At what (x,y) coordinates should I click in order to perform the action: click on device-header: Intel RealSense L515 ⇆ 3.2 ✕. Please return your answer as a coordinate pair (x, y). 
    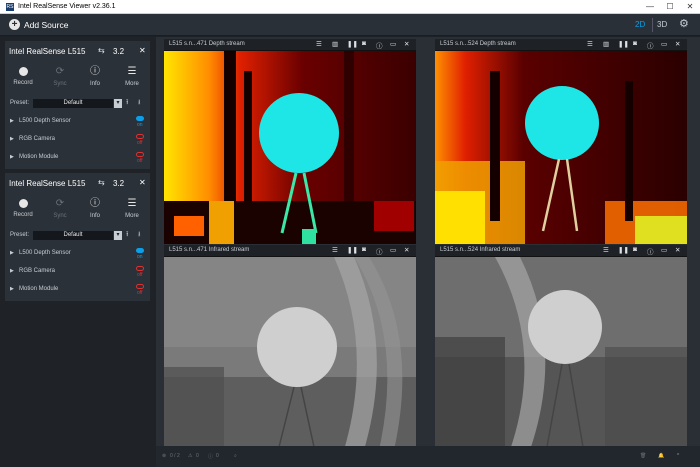
    Looking at the image, I should click on (77, 183).